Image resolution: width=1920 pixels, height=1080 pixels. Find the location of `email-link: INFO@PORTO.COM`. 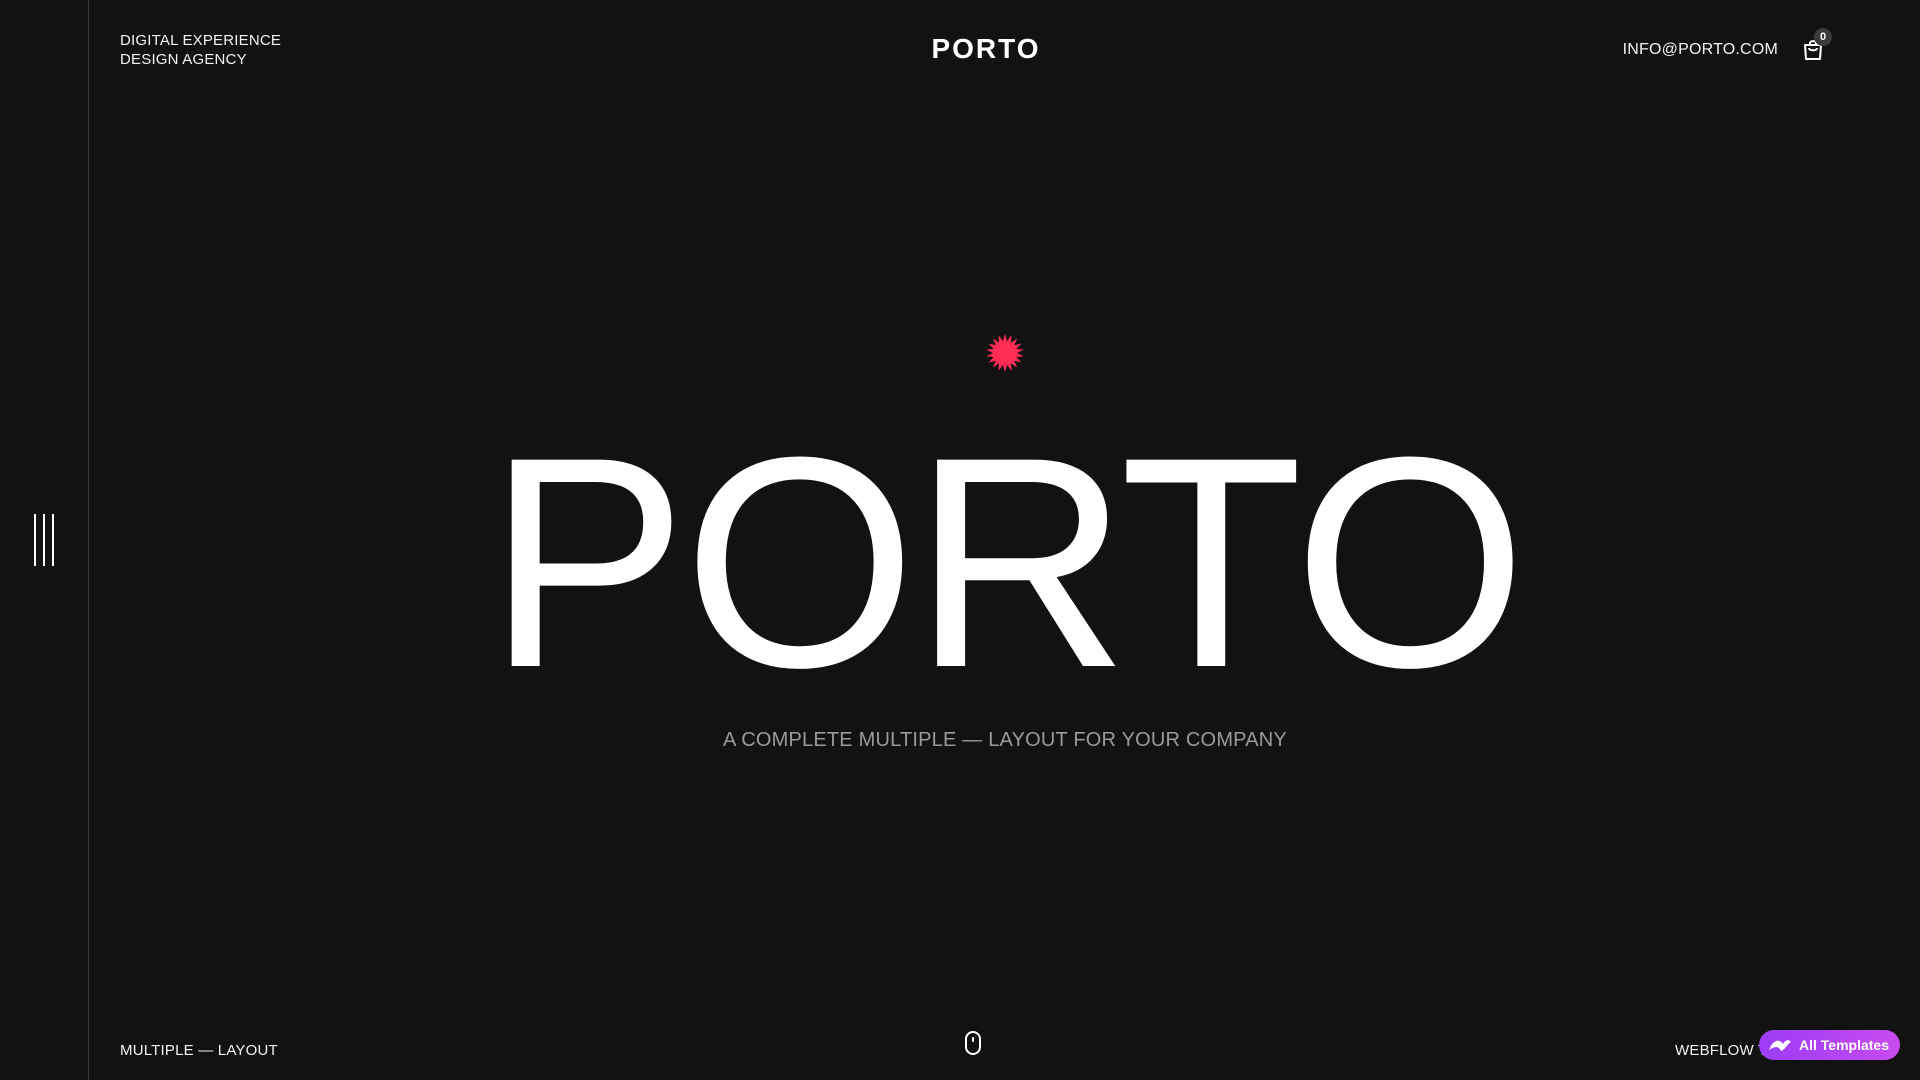

email-link: INFO@PORTO.COM is located at coordinates (1700, 50).